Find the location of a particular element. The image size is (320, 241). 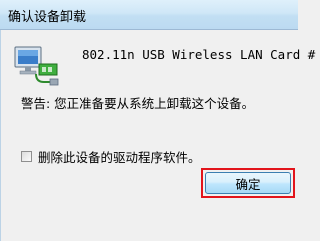

ok-button: 确定 is located at coordinates (248, 183).